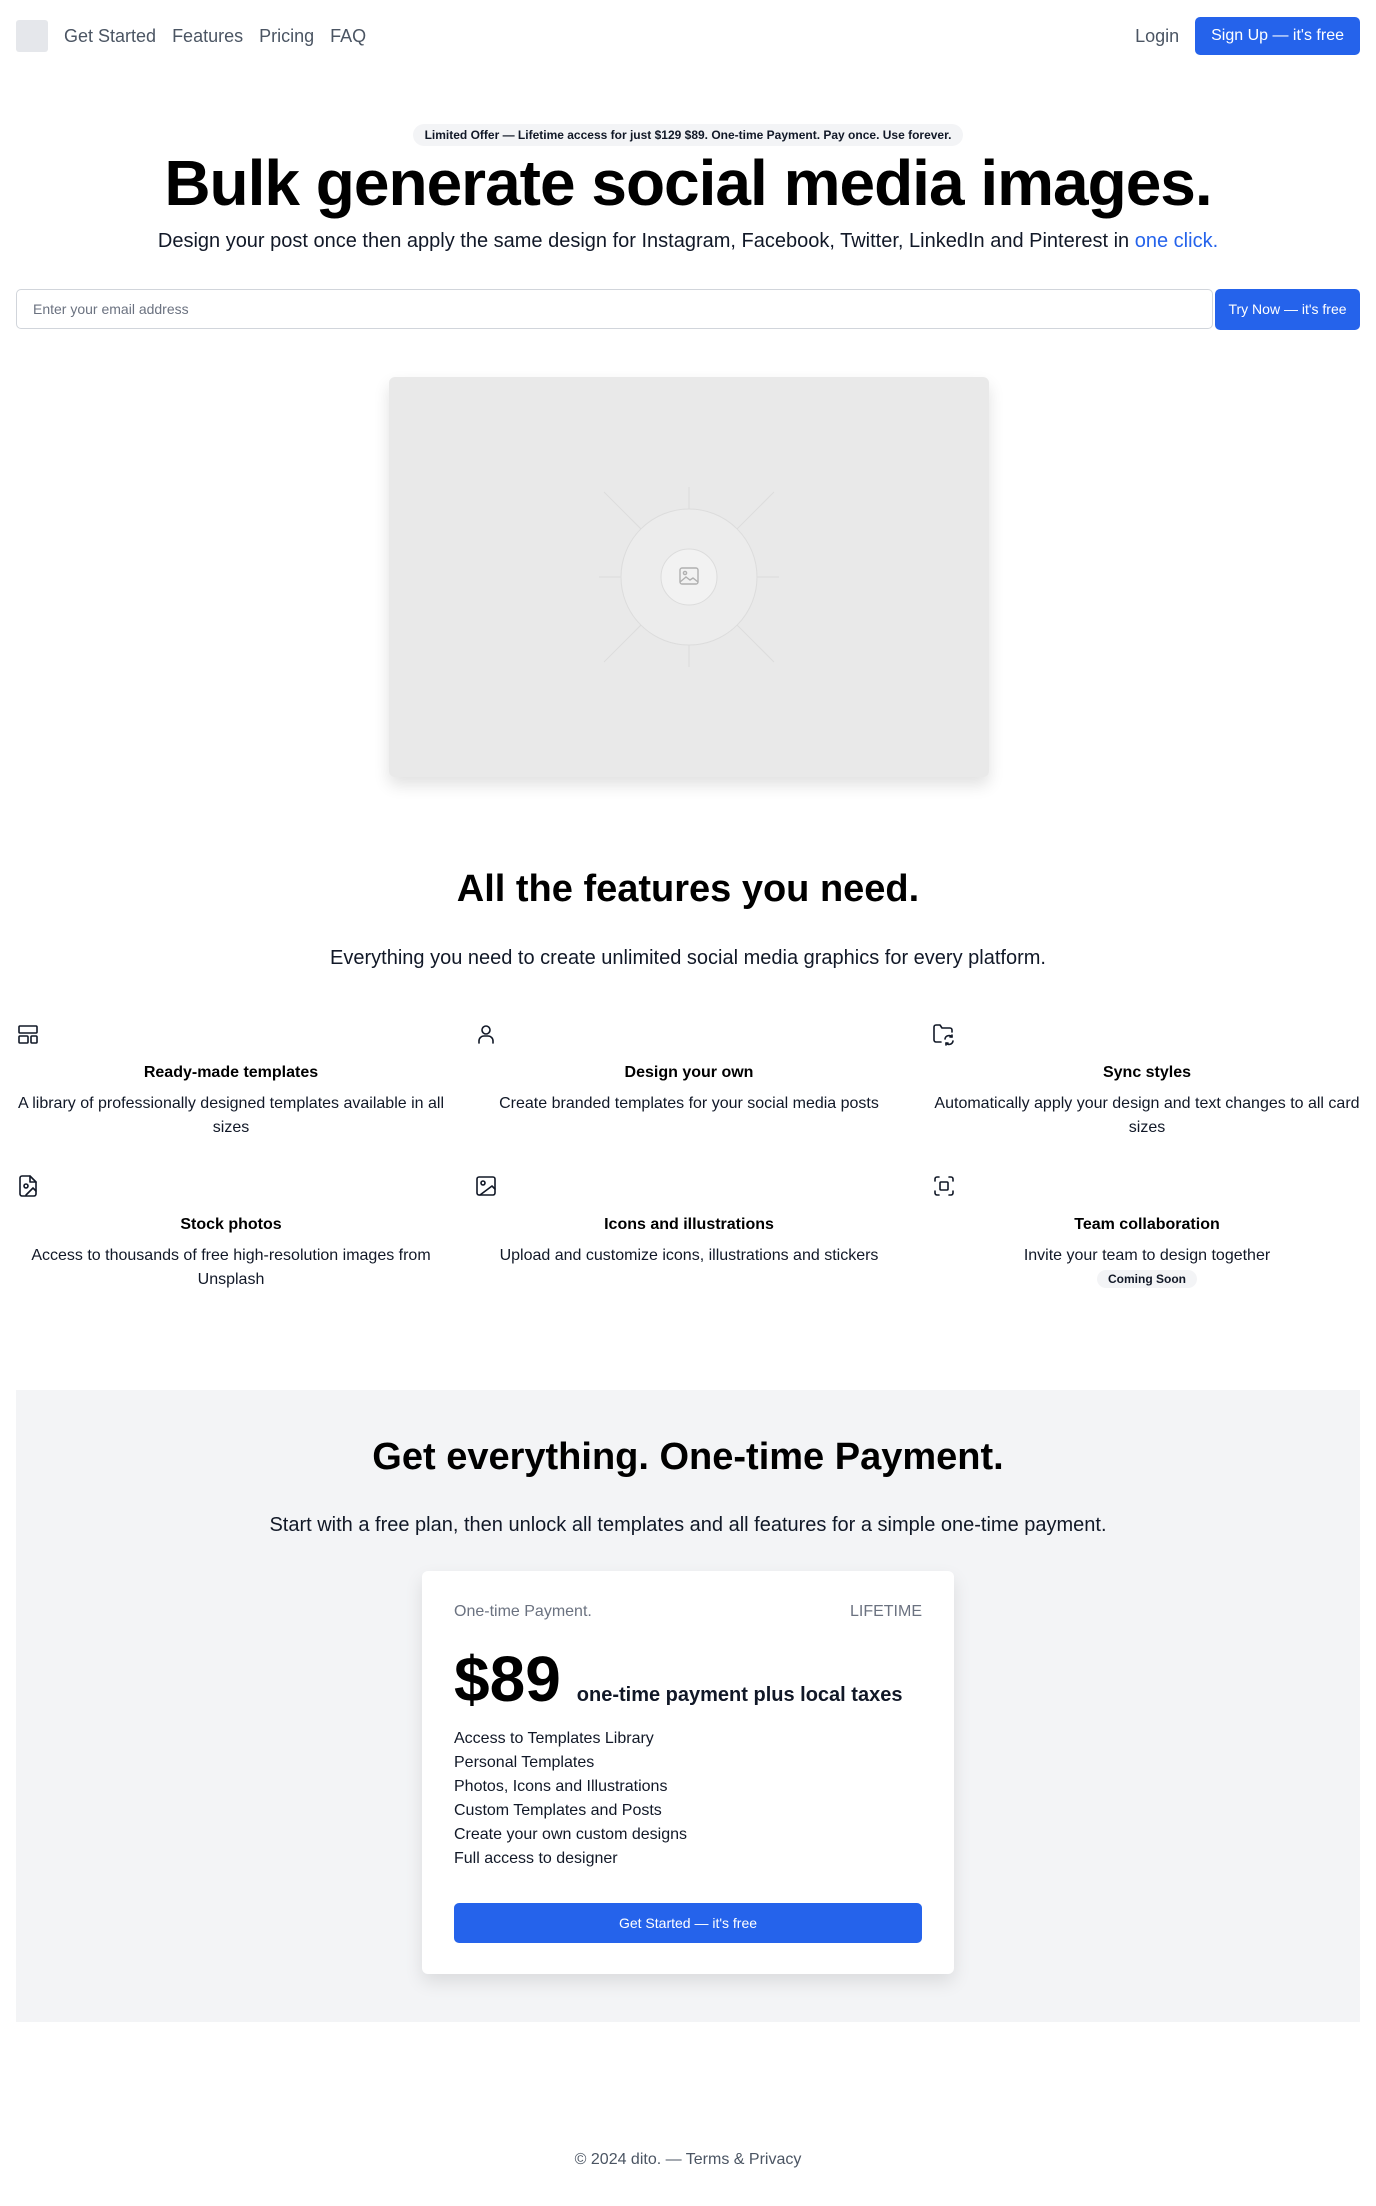 This screenshot has width=1376, height=2206. Describe the element at coordinates (286, 36) in the screenshot. I see `nav-link-pricing: Pricing` at that location.